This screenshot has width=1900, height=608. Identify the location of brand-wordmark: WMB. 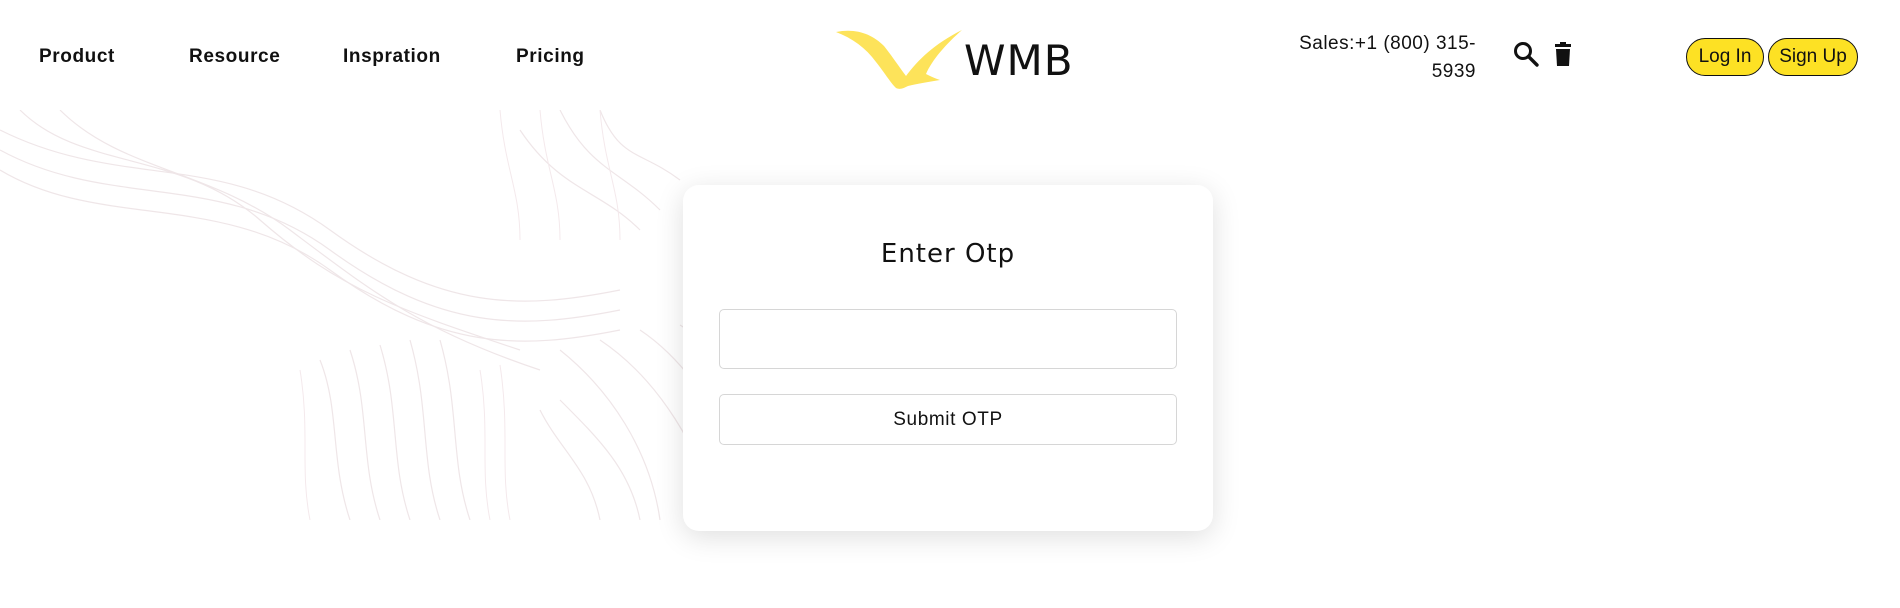
(1019, 60).